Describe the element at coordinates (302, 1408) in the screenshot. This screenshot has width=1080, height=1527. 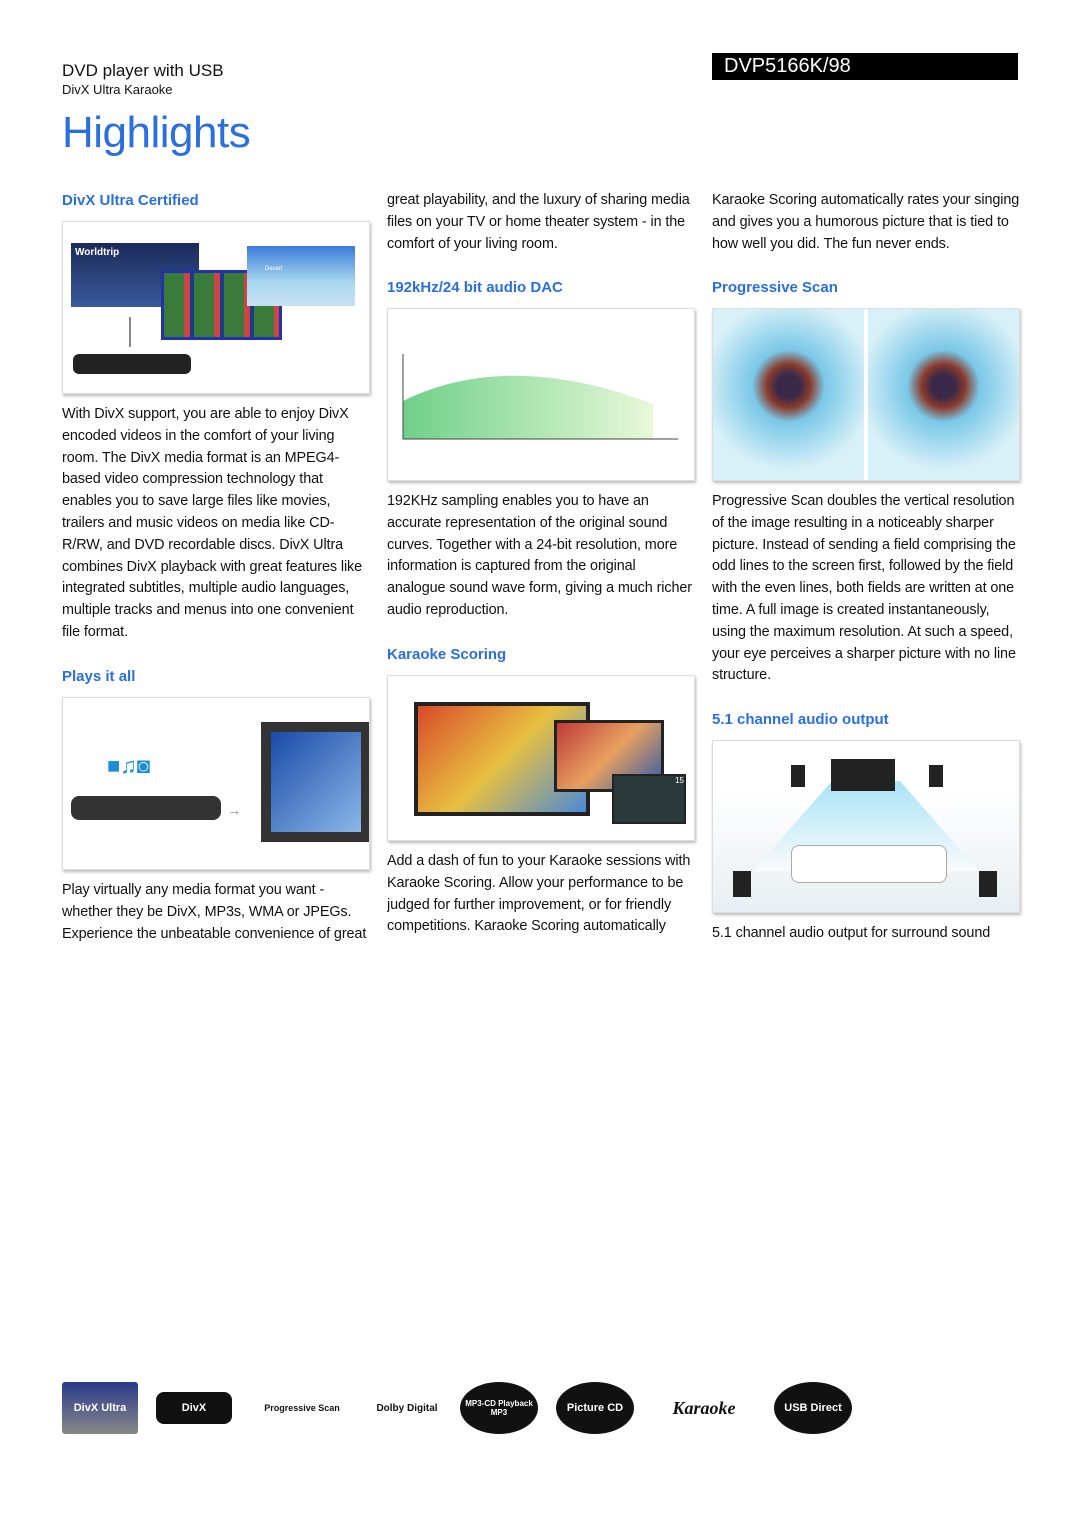
I see `progressive-scan-logo: Progressive Scan` at that location.